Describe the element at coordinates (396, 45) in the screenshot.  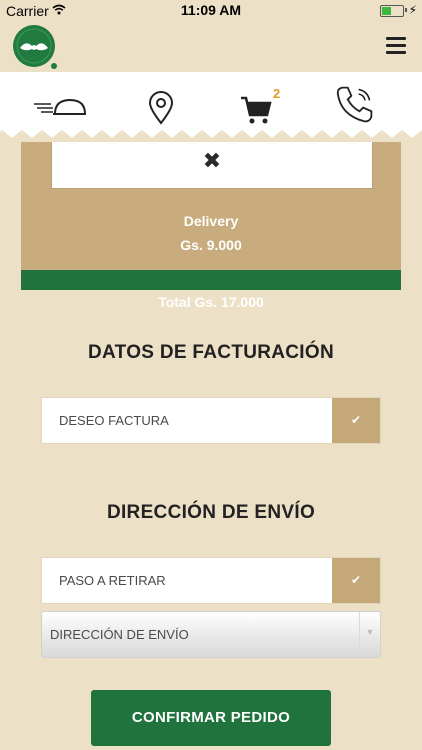
I see `hamburger-menu-icon` at that location.